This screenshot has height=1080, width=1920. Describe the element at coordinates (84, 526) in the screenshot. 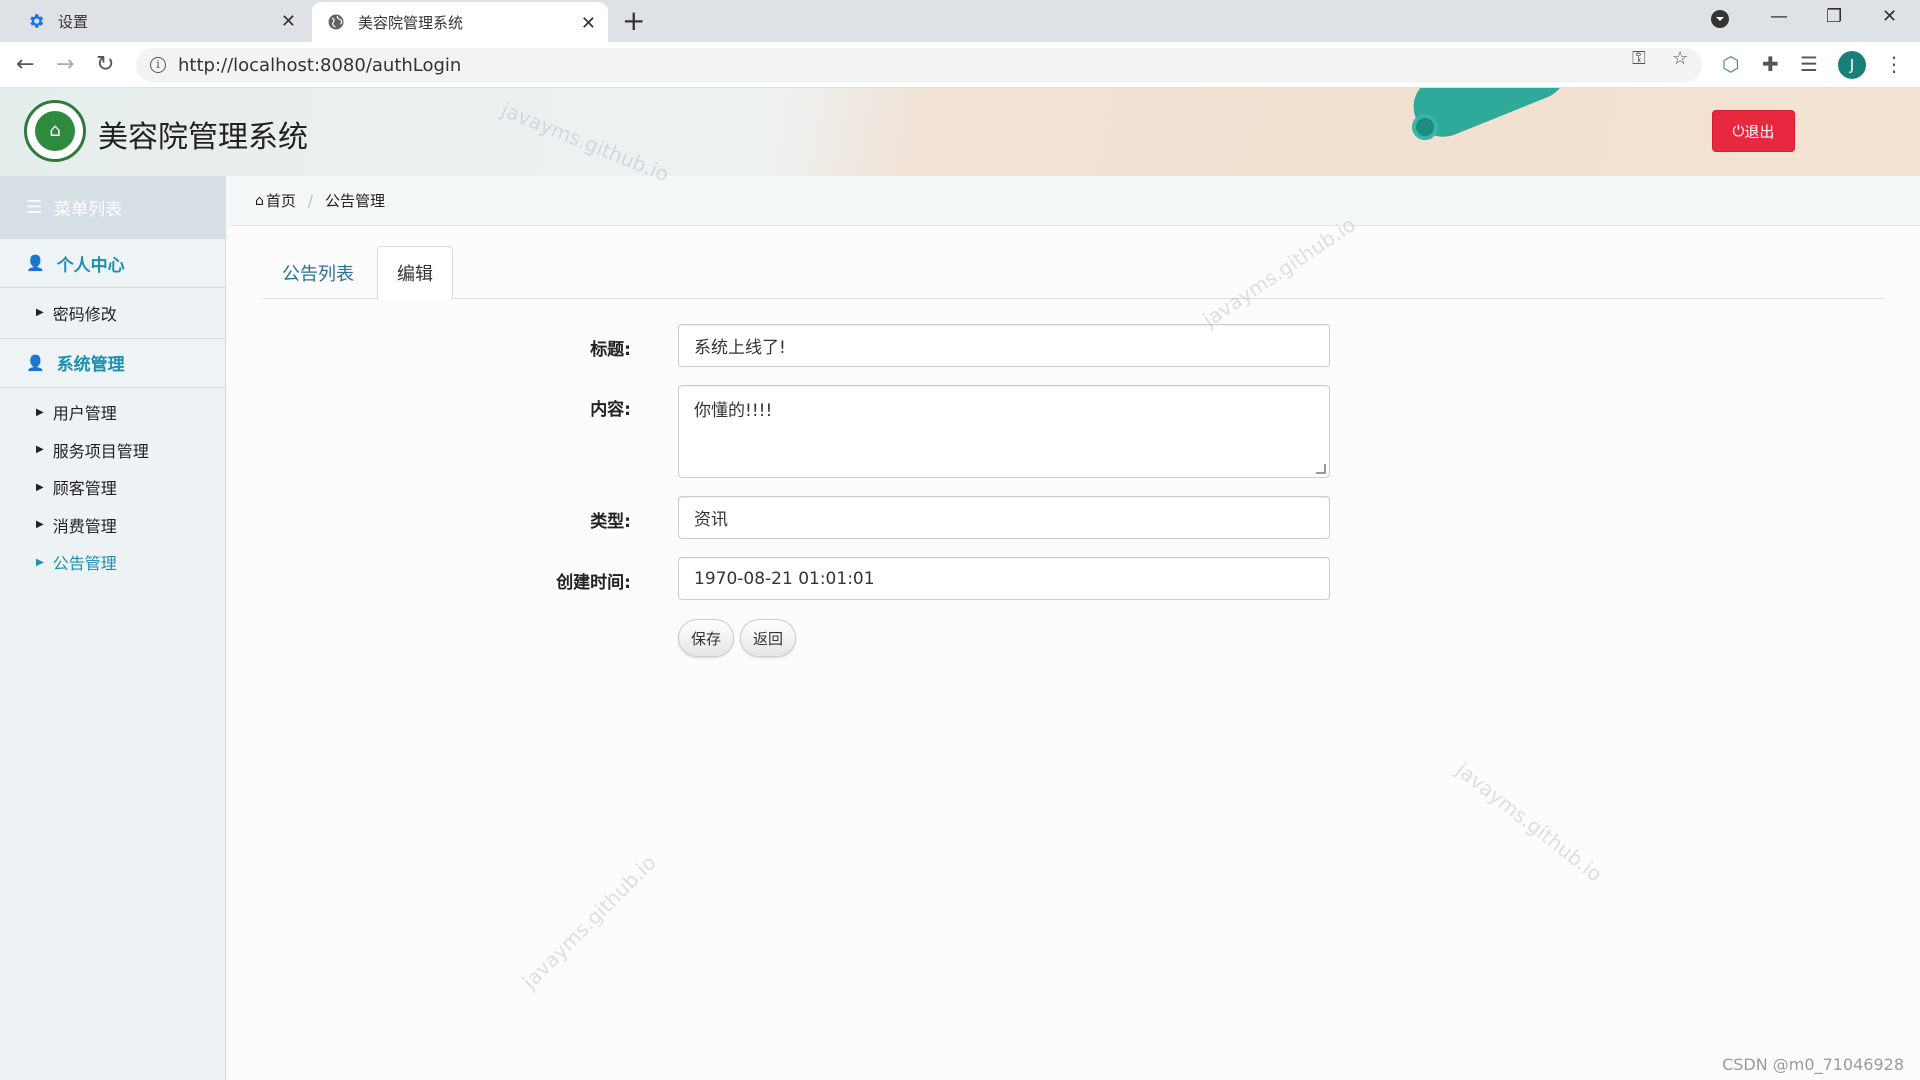

I see `sidebar-item-label: 消费管理` at that location.